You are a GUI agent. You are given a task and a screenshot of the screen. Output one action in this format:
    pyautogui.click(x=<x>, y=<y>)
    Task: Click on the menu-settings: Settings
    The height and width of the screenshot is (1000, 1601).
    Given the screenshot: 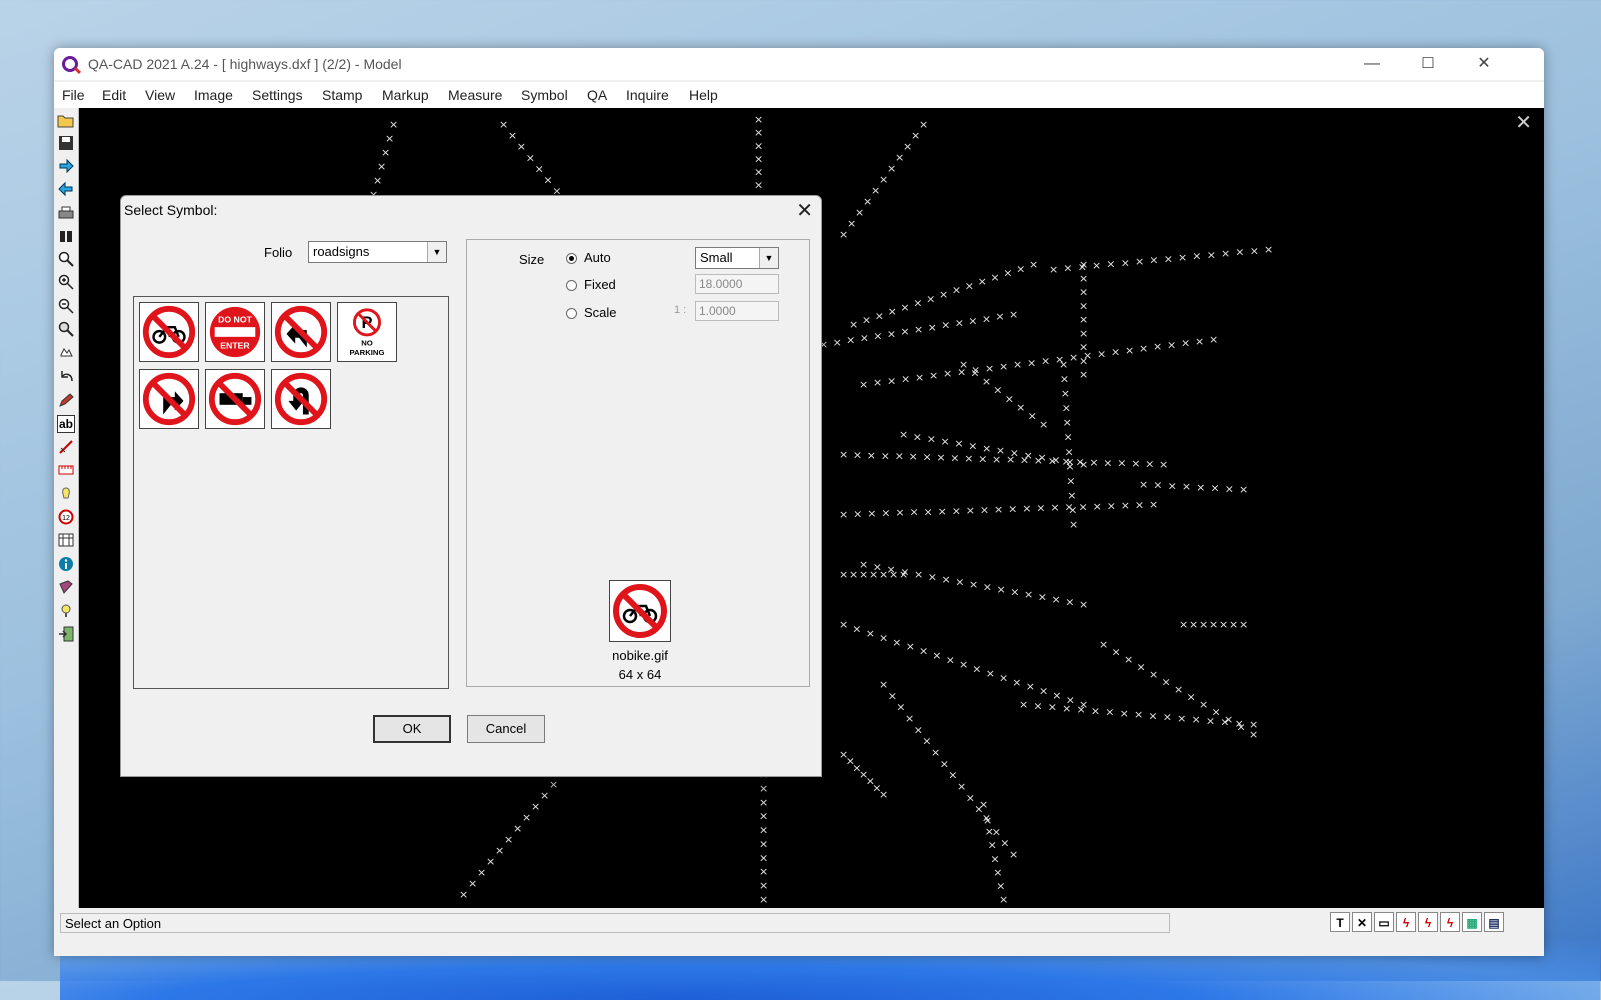 What is the action you would take?
    pyautogui.click(x=277, y=95)
    